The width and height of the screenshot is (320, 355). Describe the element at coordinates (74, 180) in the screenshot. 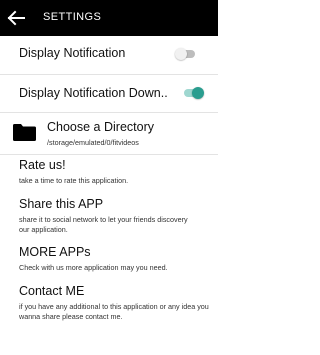

I see `rate-us-description: take a time to rate this application.` at that location.